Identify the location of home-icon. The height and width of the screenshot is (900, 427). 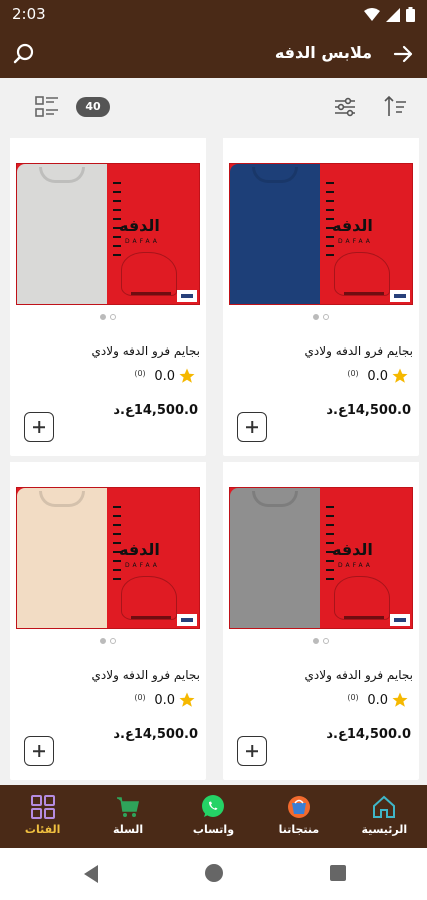
(384, 806).